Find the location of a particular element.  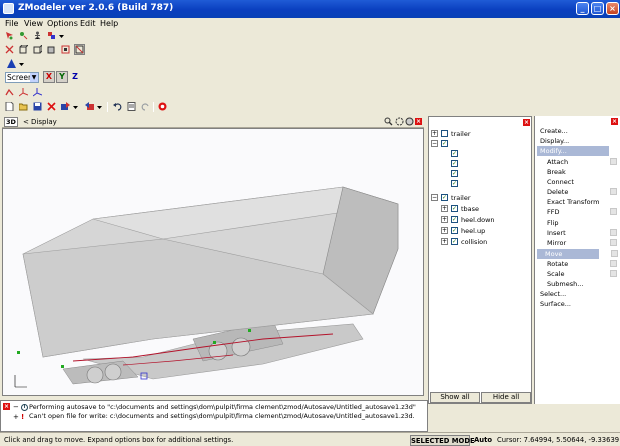

minimize-button: _ is located at coordinates (582, 8).